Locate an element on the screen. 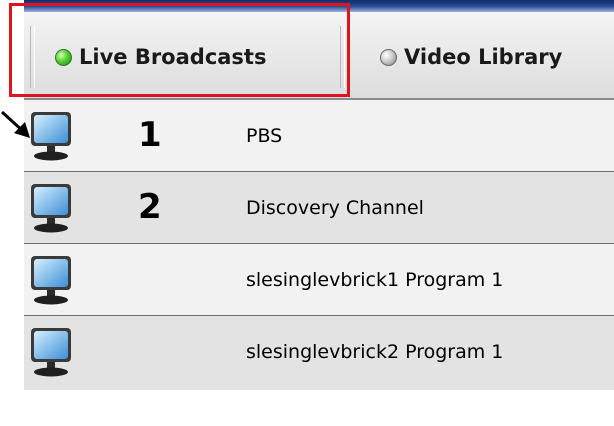 Image resolution: width=614 pixels, height=426 pixels. tab-video-library-label: Video Library is located at coordinates (483, 57).